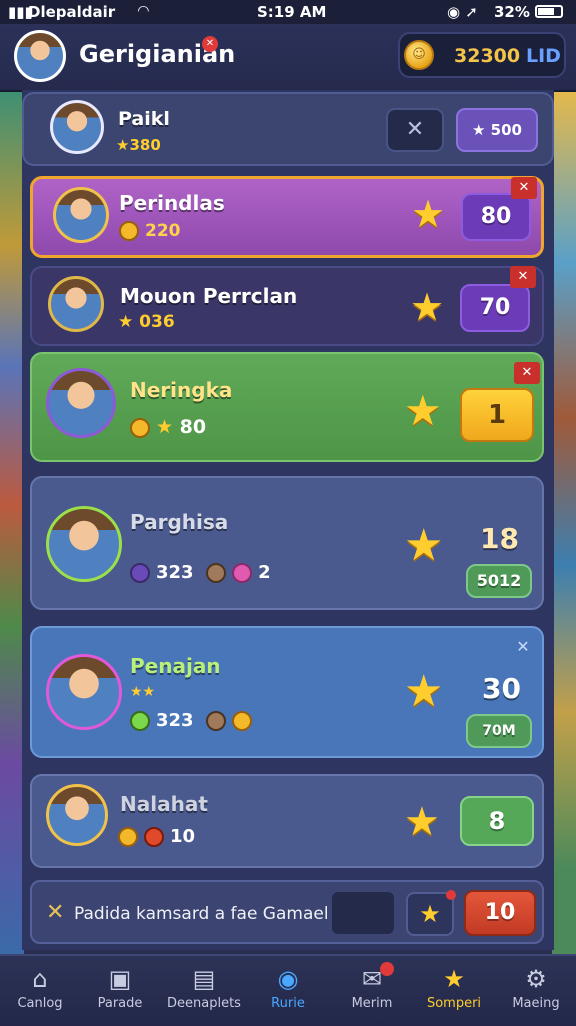 The image size is (576, 1026). What do you see at coordinates (264, 572) in the screenshot?
I see `stat-value: 2` at bounding box center [264, 572].